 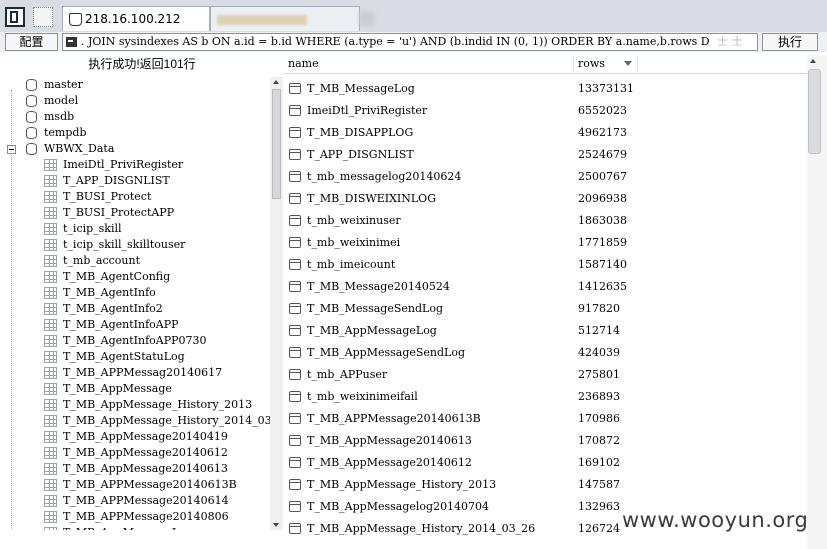 I want to click on tree-table-label: T_MB_AppMessage20140612, so click(x=145, y=452).